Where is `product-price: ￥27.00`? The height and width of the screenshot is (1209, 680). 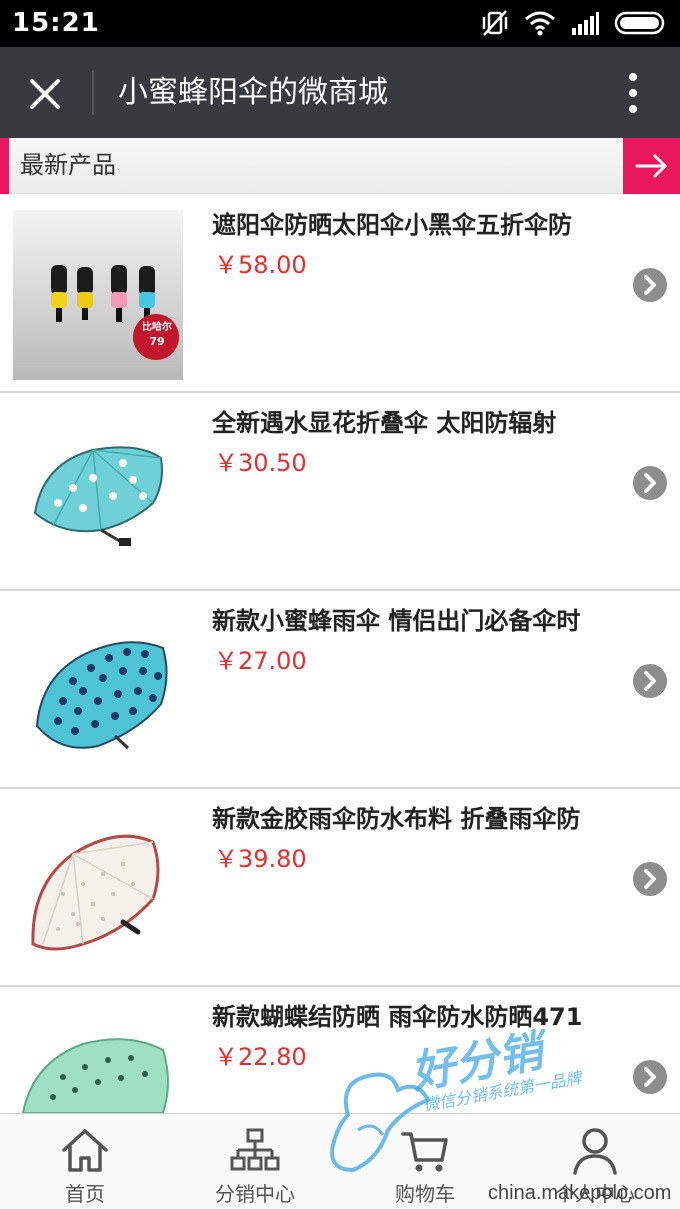
product-price: ￥27.00 is located at coordinates (260, 661).